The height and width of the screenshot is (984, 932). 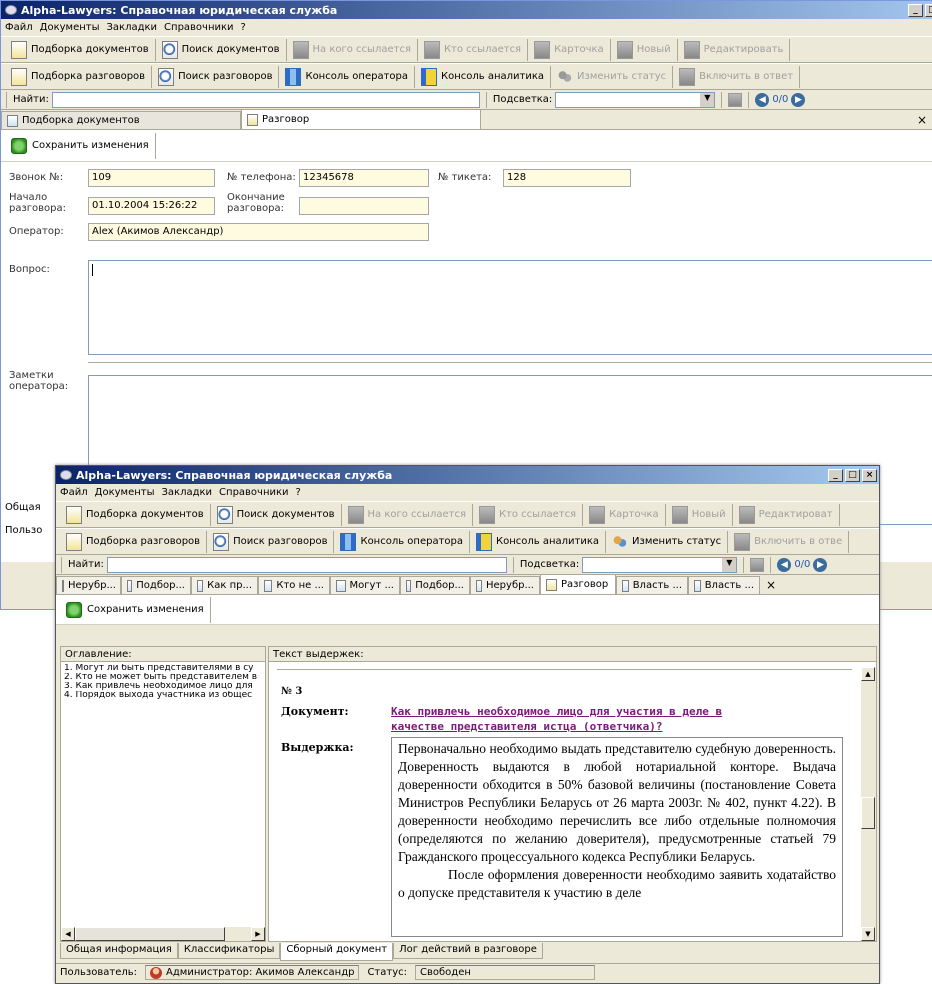 I want to click on back-save-row: Сохранить изменения, so click(x=466, y=146).